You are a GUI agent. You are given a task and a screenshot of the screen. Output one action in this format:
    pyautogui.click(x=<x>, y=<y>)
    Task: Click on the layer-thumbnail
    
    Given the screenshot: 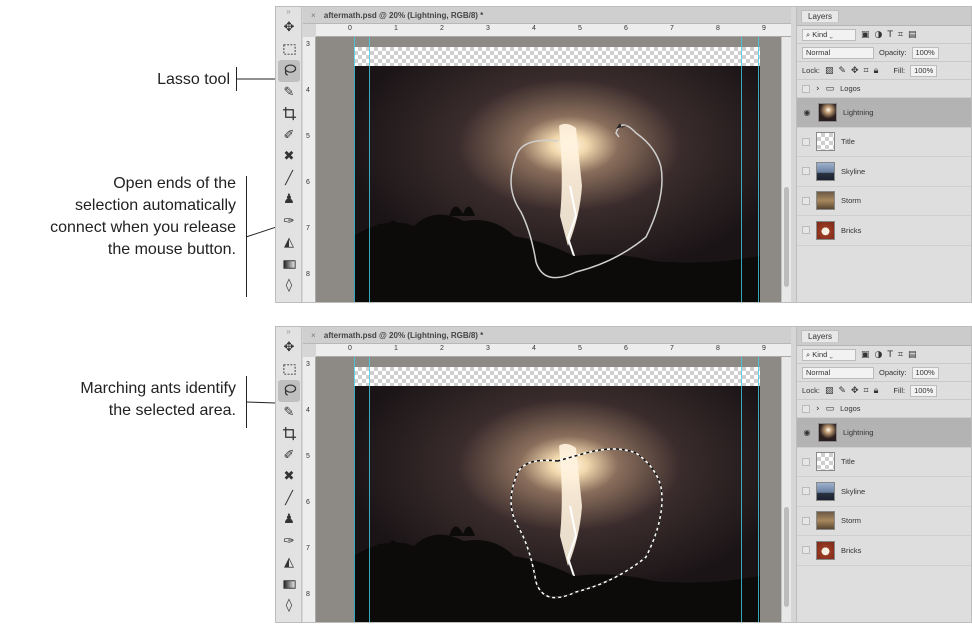 What is the action you would take?
    pyautogui.click(x=825, y=142)
    